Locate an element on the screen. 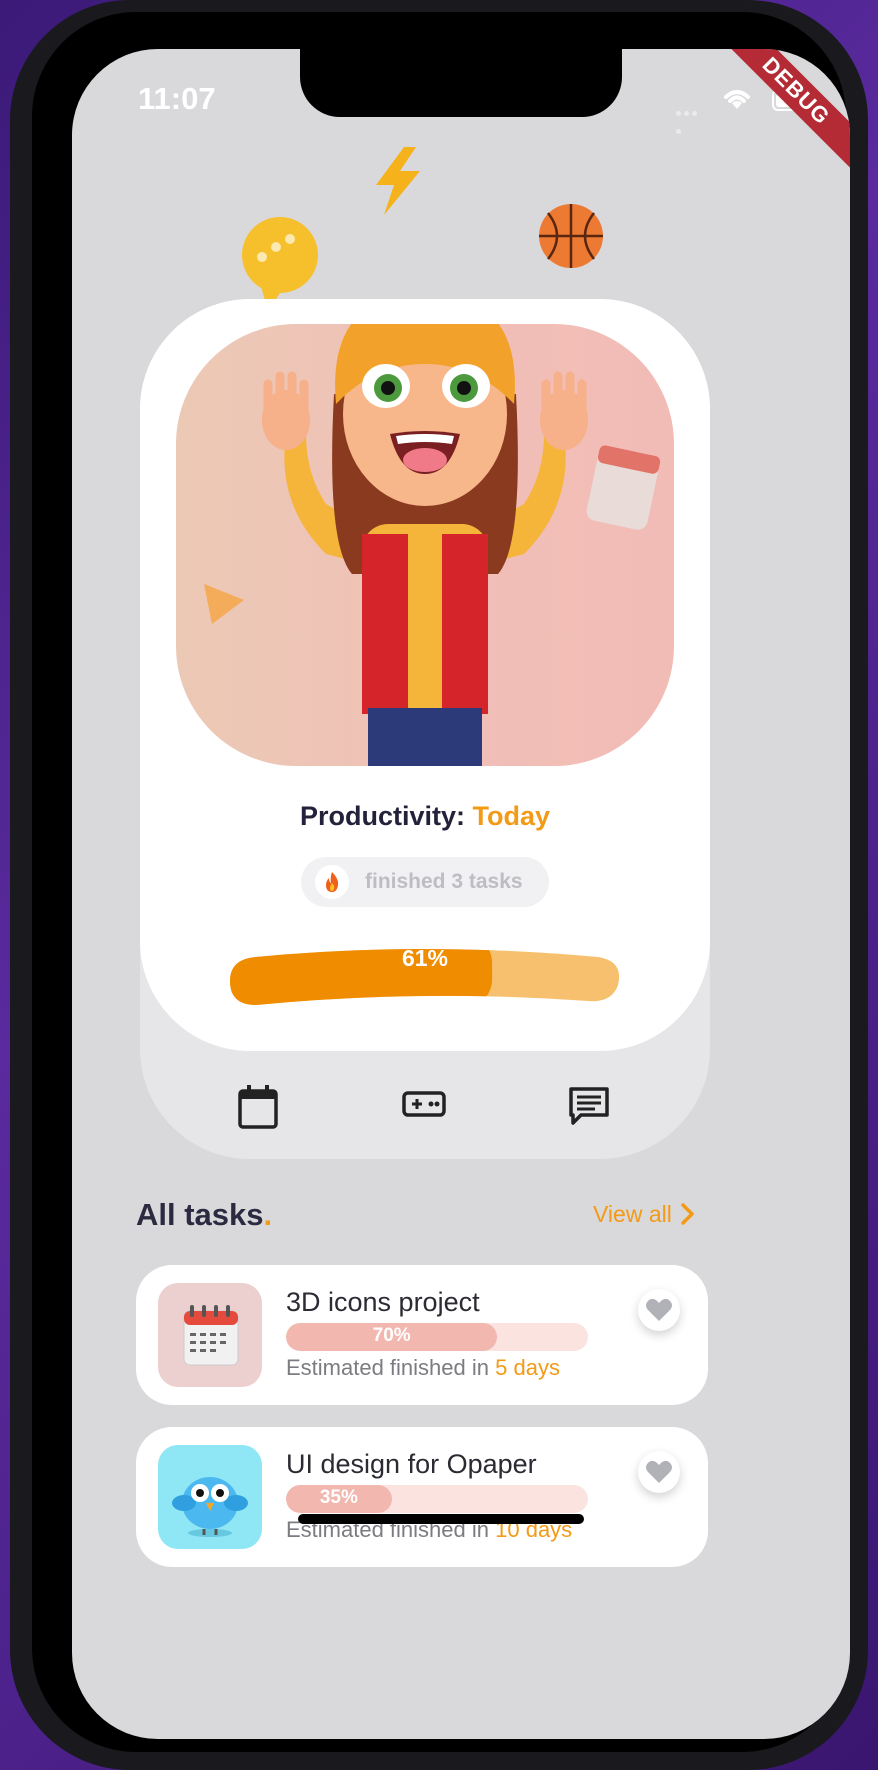 Image resolution: width=878 pixels, height=1770 pixels. productivity-period: Today is located at coordinates (511, 816).